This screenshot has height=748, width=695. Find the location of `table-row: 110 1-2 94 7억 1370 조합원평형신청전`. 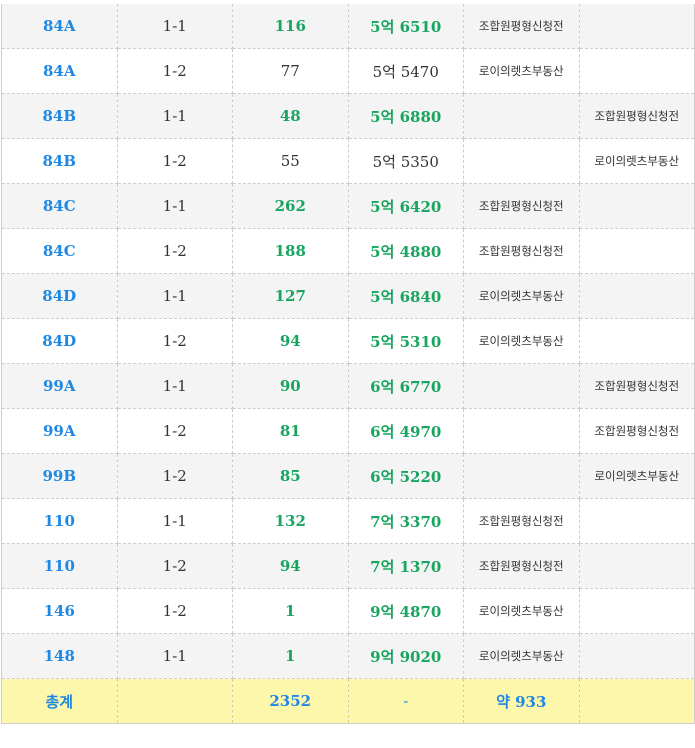

table-row: 110 1-2 94 7억 1370 조합원평형신청전 is located at coordinates (348, 566).